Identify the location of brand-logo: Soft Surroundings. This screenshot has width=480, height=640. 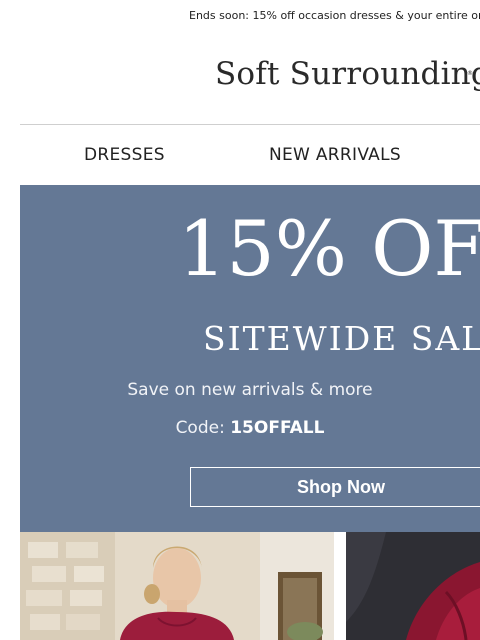
(347, 74).